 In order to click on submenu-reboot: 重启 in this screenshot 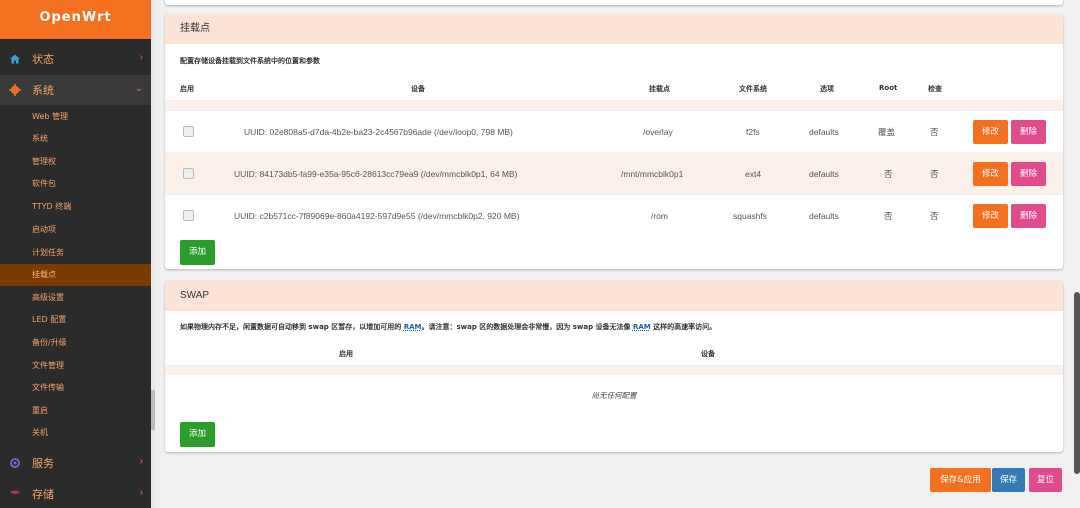, I will do `click(75, 411)`.